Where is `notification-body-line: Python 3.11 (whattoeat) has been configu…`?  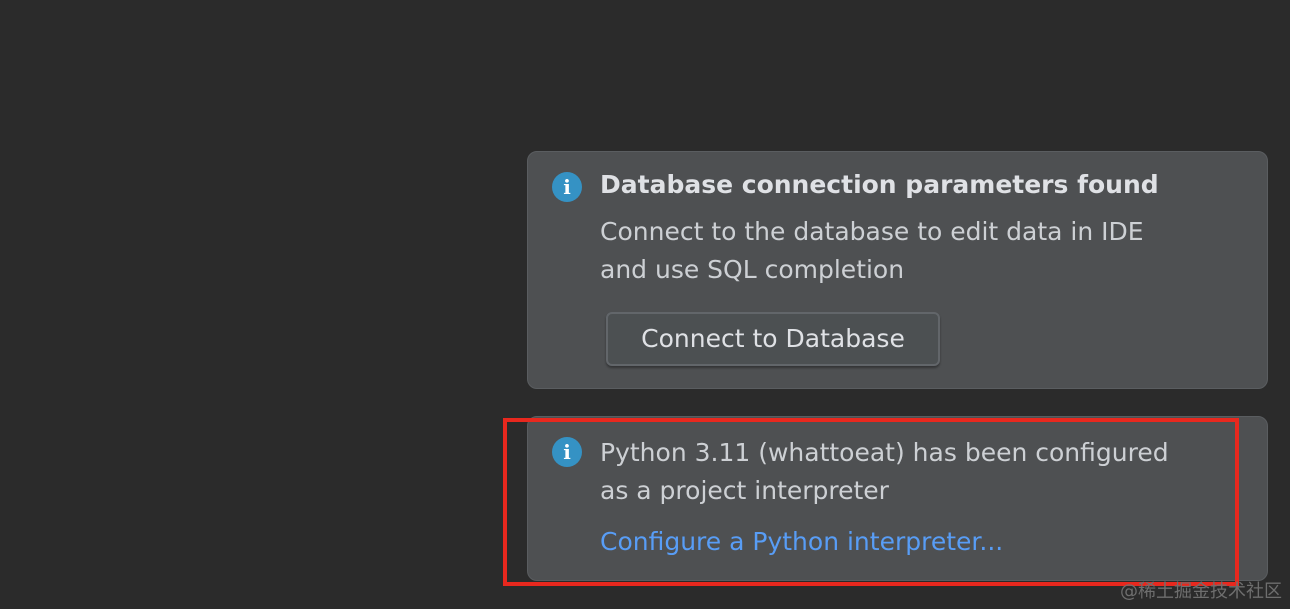 notification-body-line: Python 3.11 (whattoeat) has been configu… is located at coordinates (884, 452).